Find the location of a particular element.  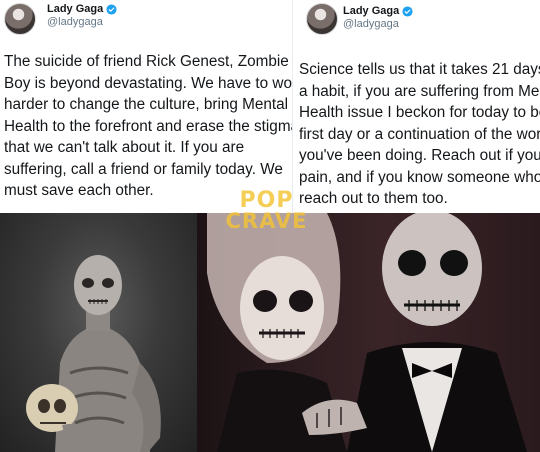

tweet-line: that we can't talk about it. If you are is located at coordinates (124, 147).